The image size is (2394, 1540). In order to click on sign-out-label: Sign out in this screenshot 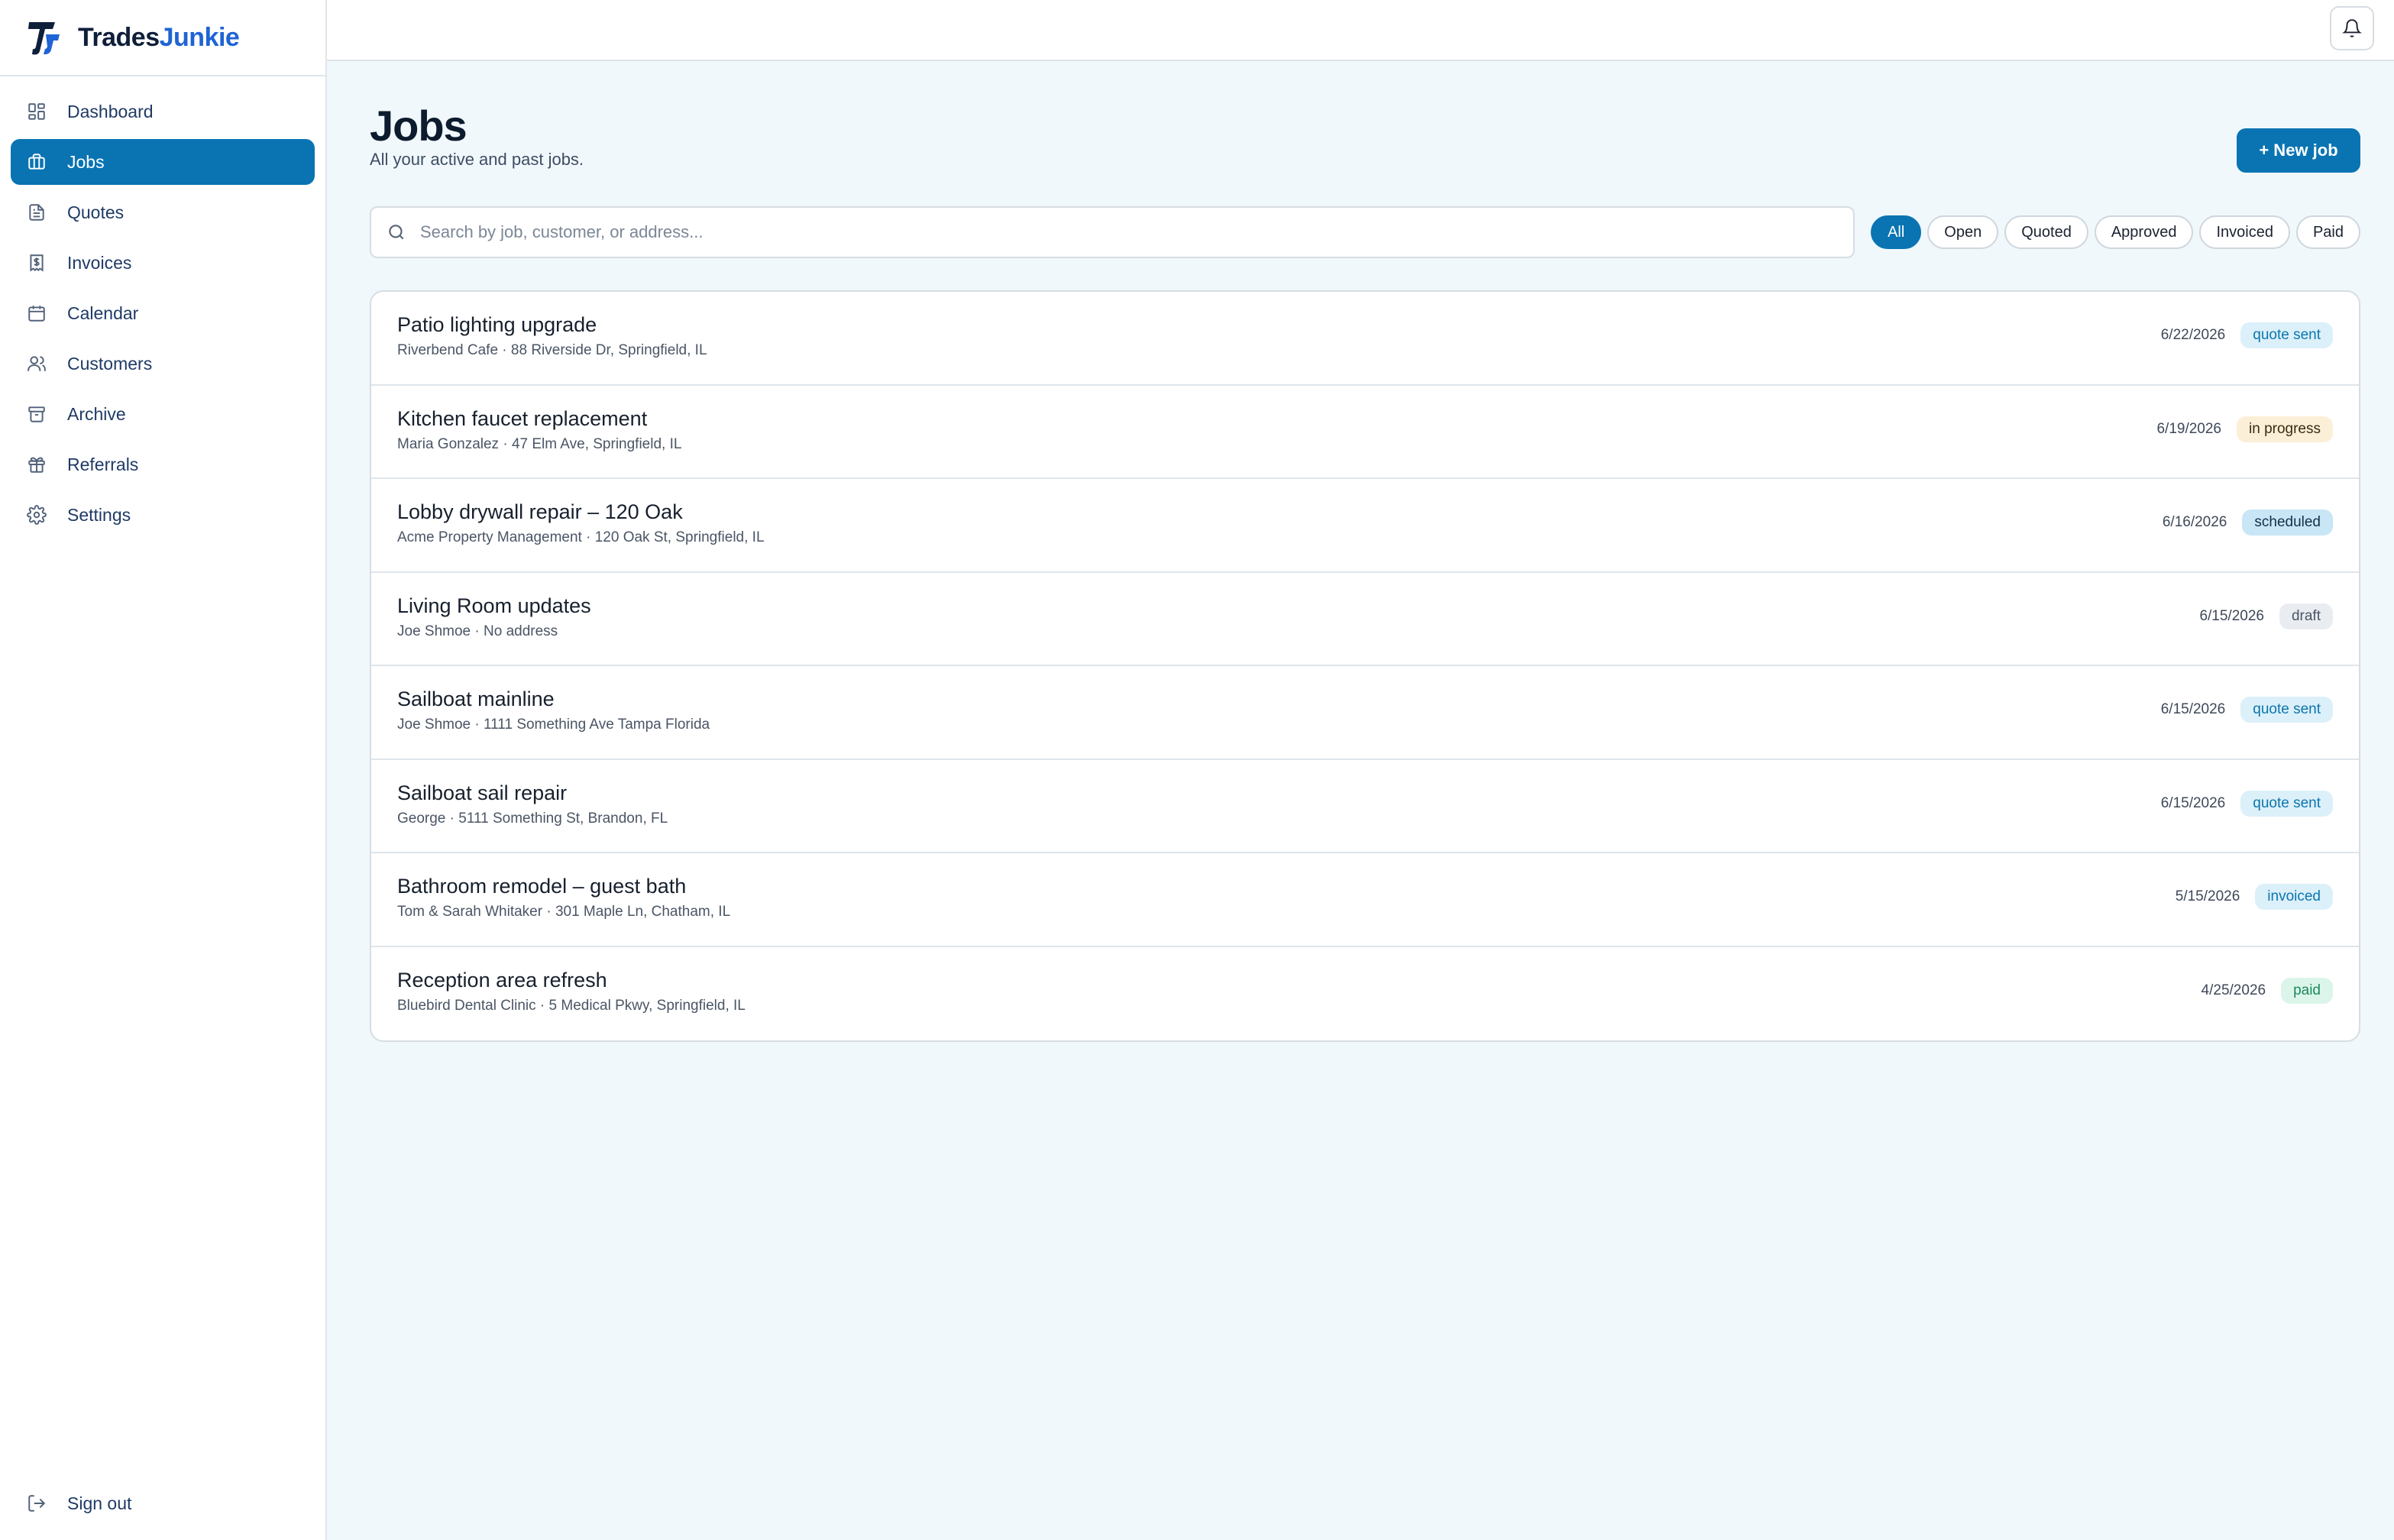, I will do `click(99, 1503)`.